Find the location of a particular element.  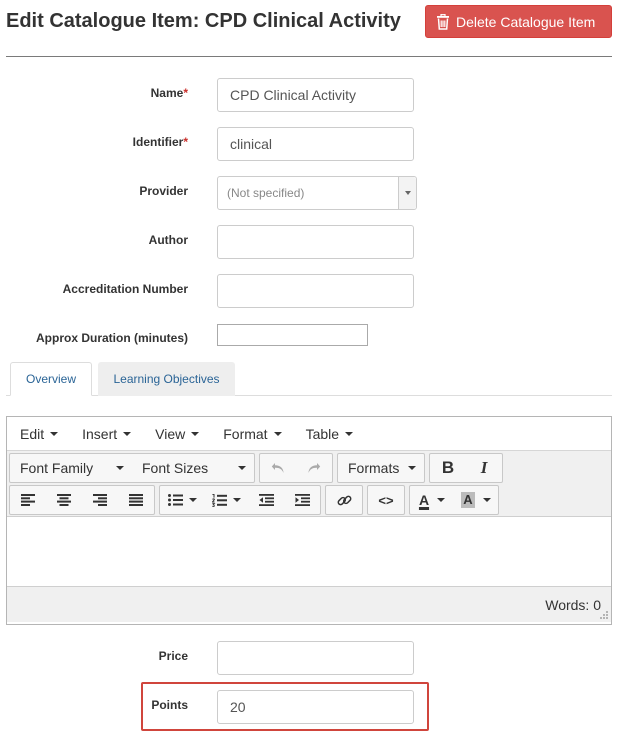

tab-overview: Overview is located at coordinates (51, 379).